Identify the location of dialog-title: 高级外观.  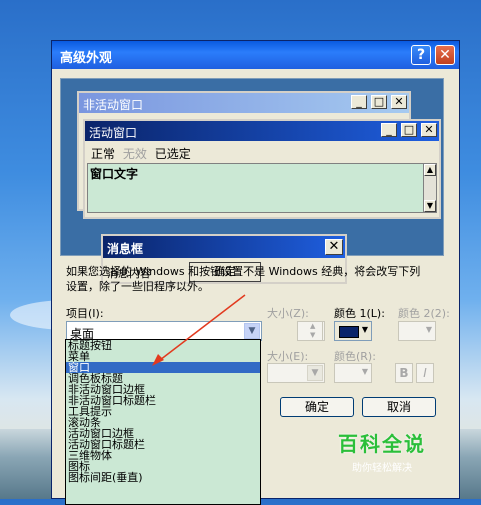
(86, 58).